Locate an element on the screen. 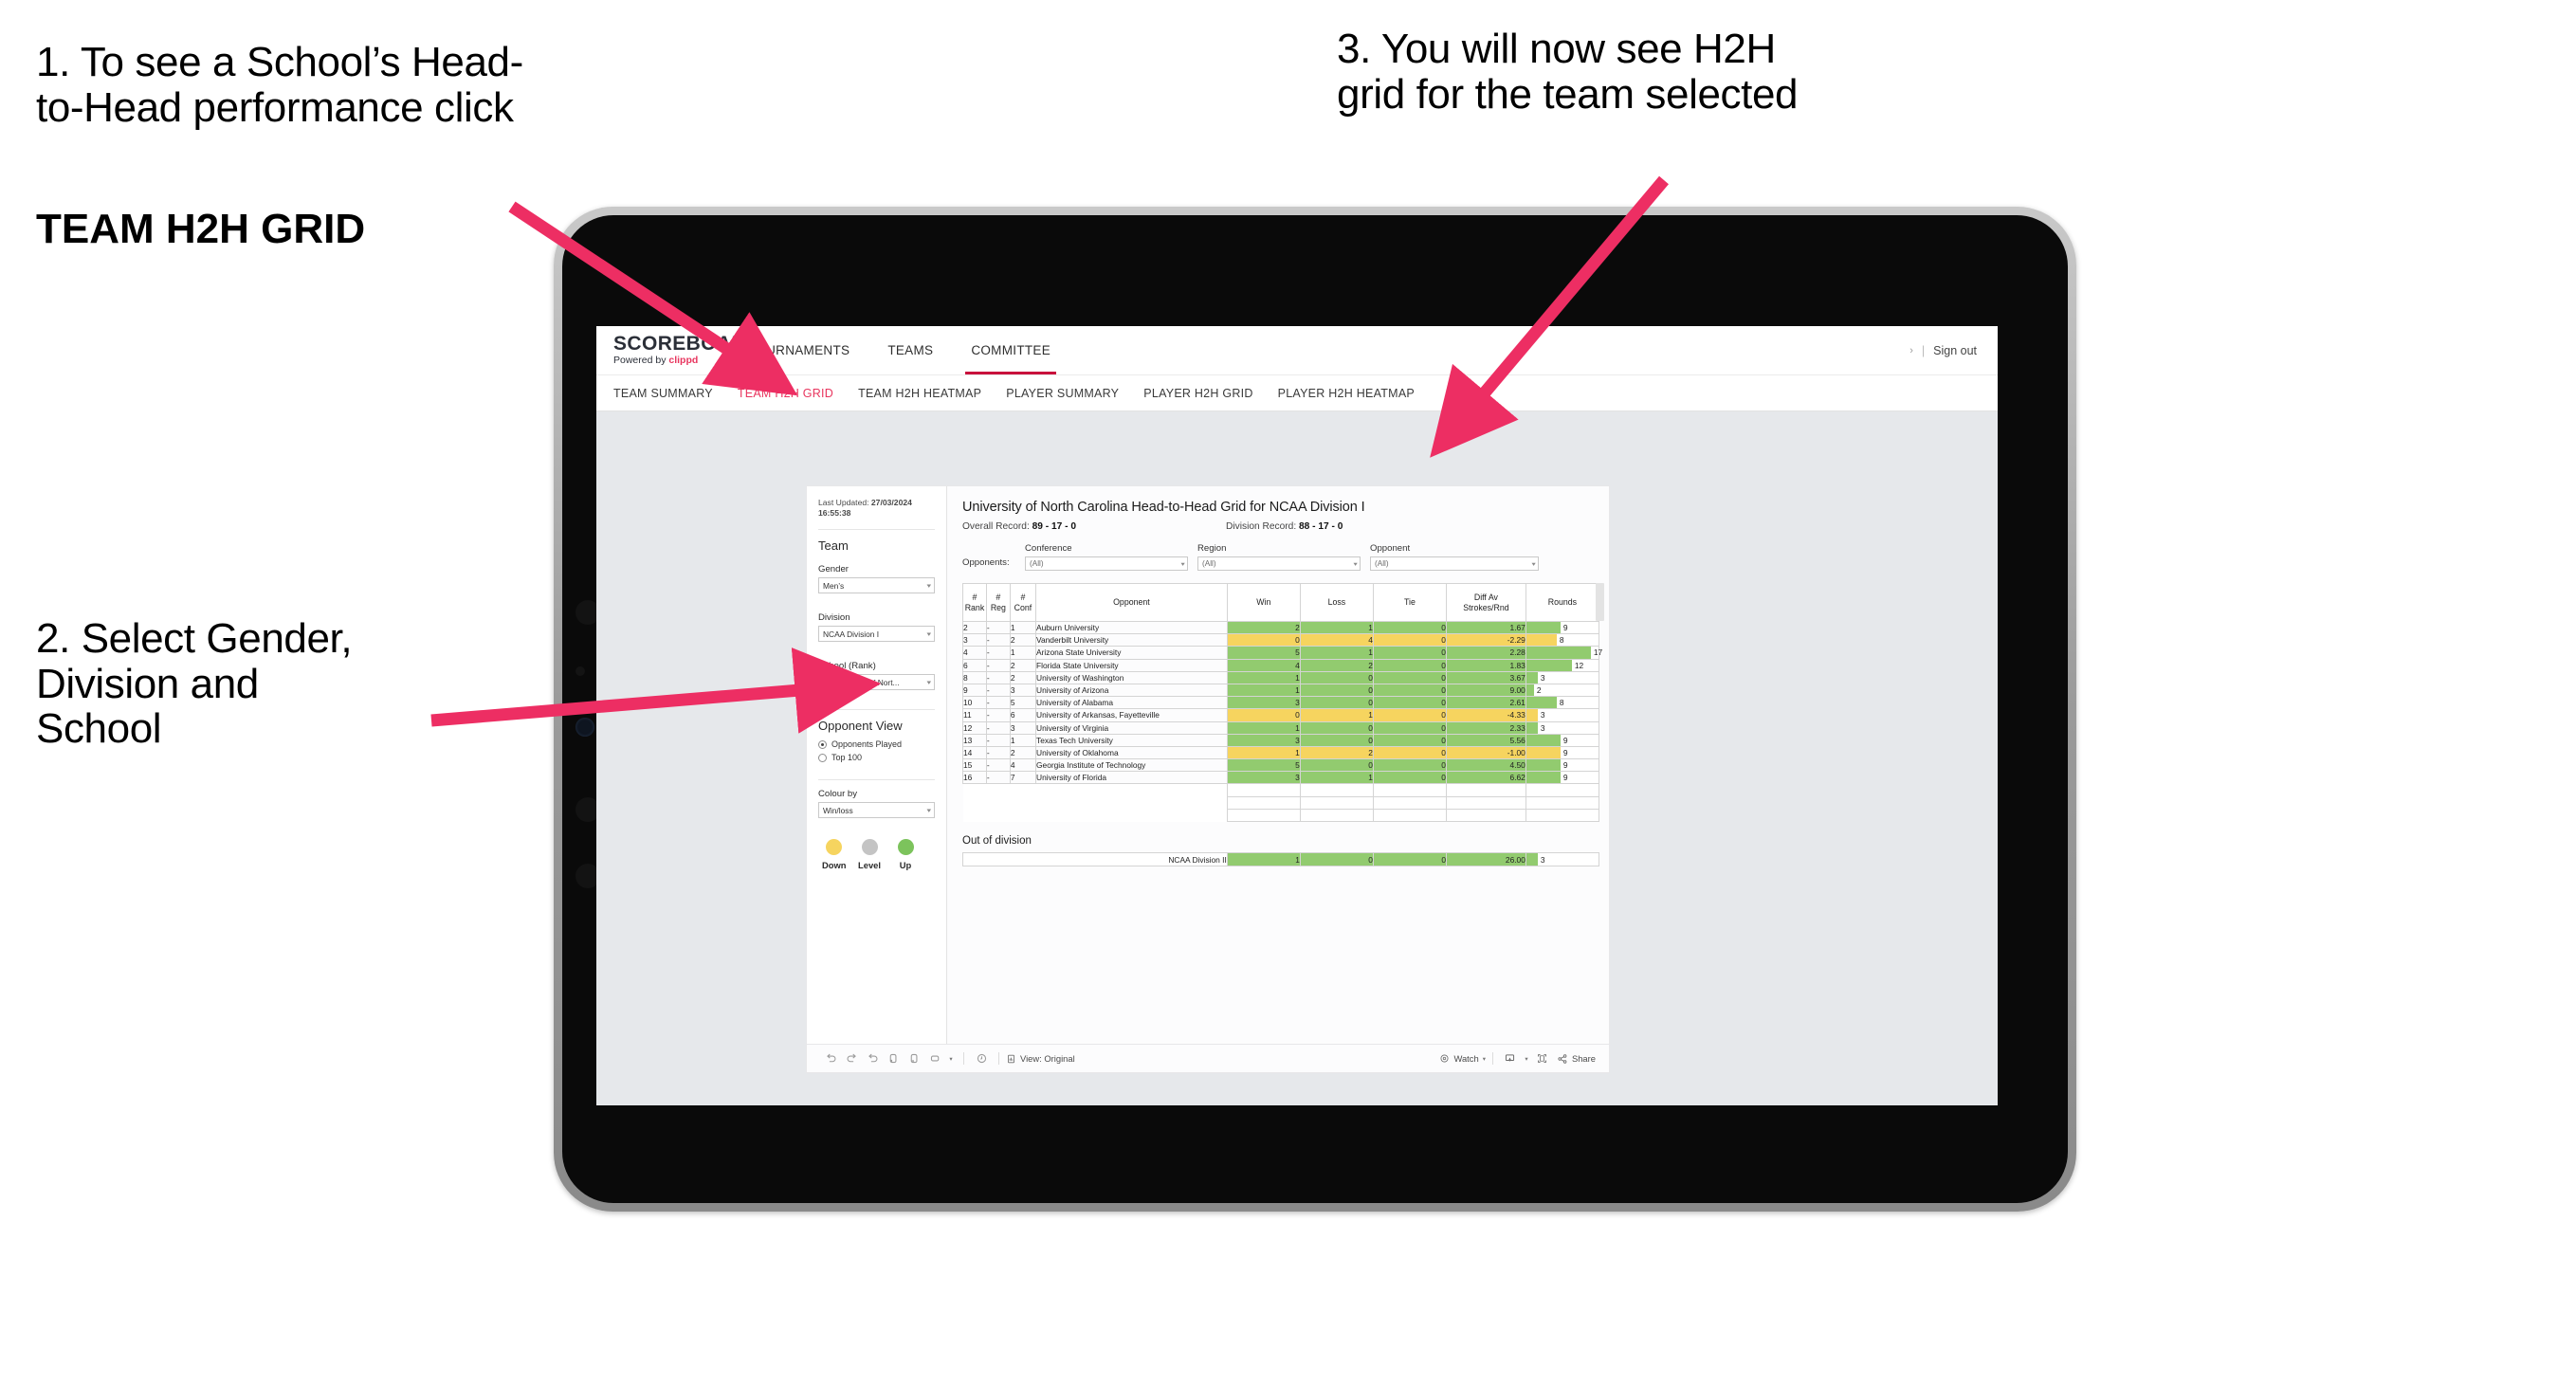 Image resolution: width=2576 pixels, height=1386 pixels. subnav-player-h2h-heatmap: PLAYER H2H HEATMAP is located at coordinates (1346, 393).